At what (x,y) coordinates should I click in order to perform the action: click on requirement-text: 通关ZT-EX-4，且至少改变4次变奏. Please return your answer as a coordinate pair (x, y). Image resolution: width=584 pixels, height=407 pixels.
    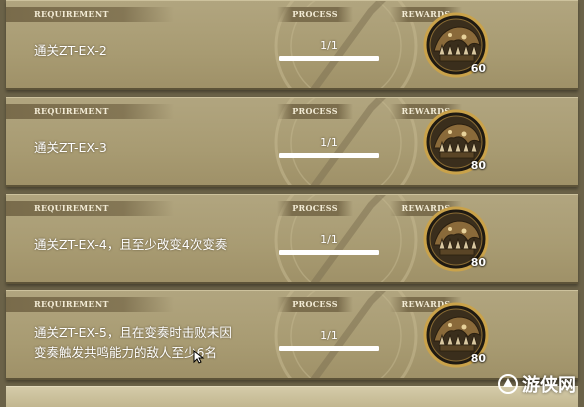
    Looking at the image, I should click on (130, 245).